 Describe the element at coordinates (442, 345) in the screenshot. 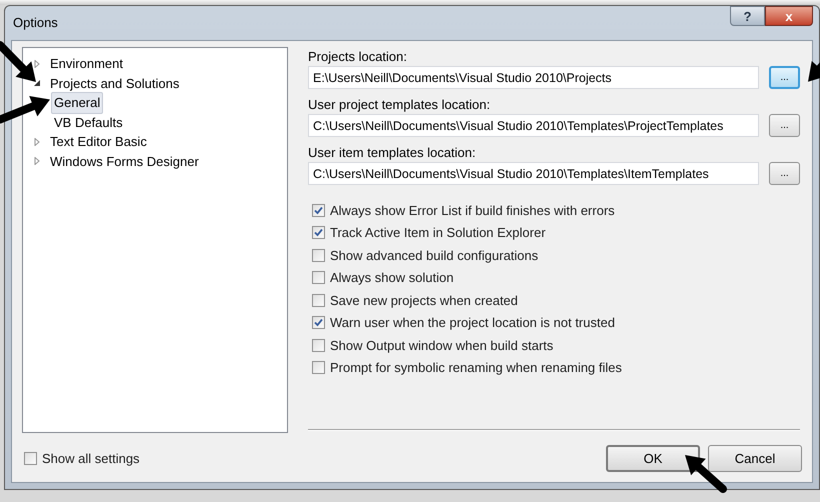

I see `checkbox-label: Show Output window when build starts` at that location.